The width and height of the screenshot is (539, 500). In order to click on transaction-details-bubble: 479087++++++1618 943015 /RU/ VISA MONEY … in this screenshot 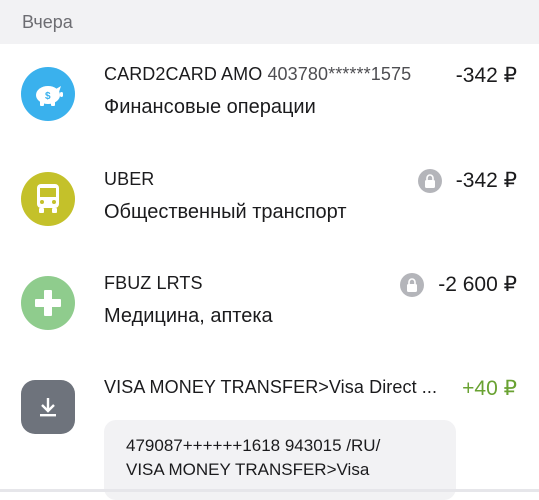, I will do `click(280, 460)`.